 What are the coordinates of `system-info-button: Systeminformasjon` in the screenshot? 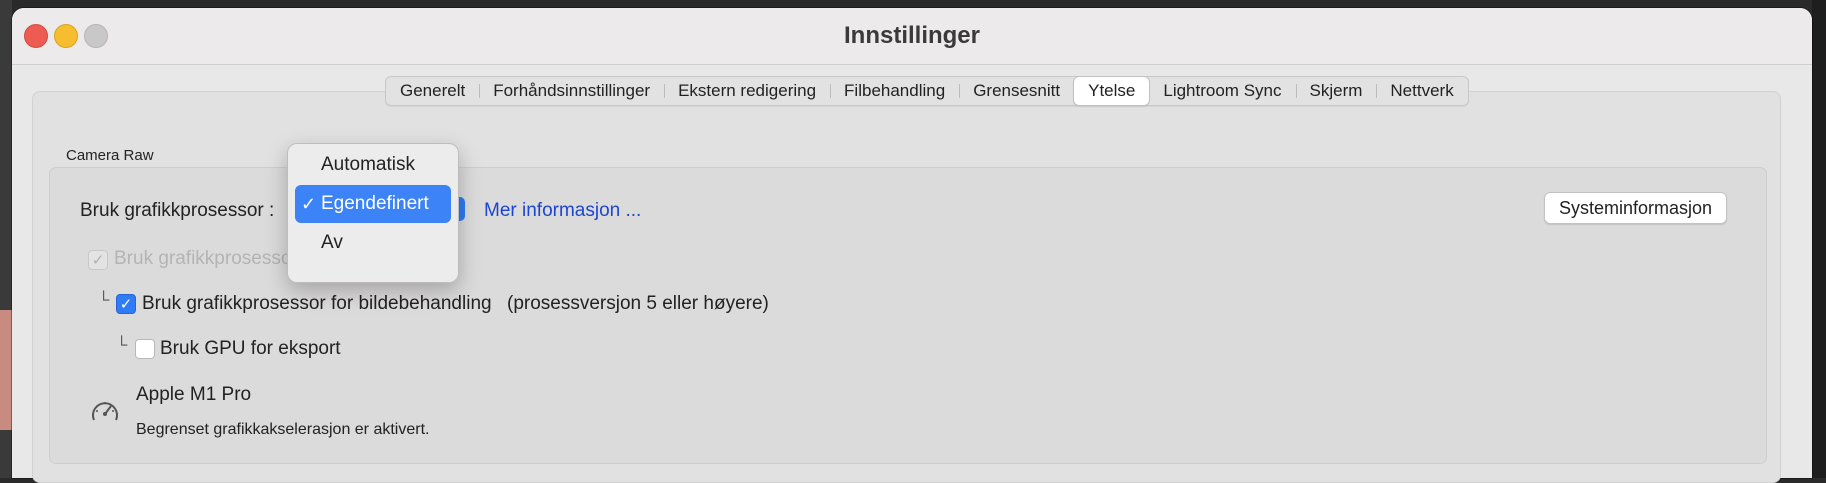 It's located at (1636, 208).